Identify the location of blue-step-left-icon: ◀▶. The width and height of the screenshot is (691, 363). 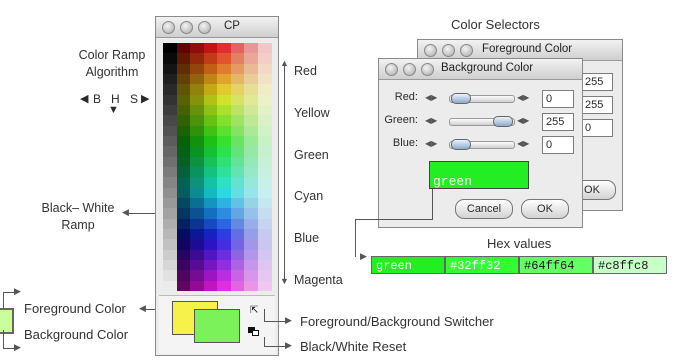
(431, 143).